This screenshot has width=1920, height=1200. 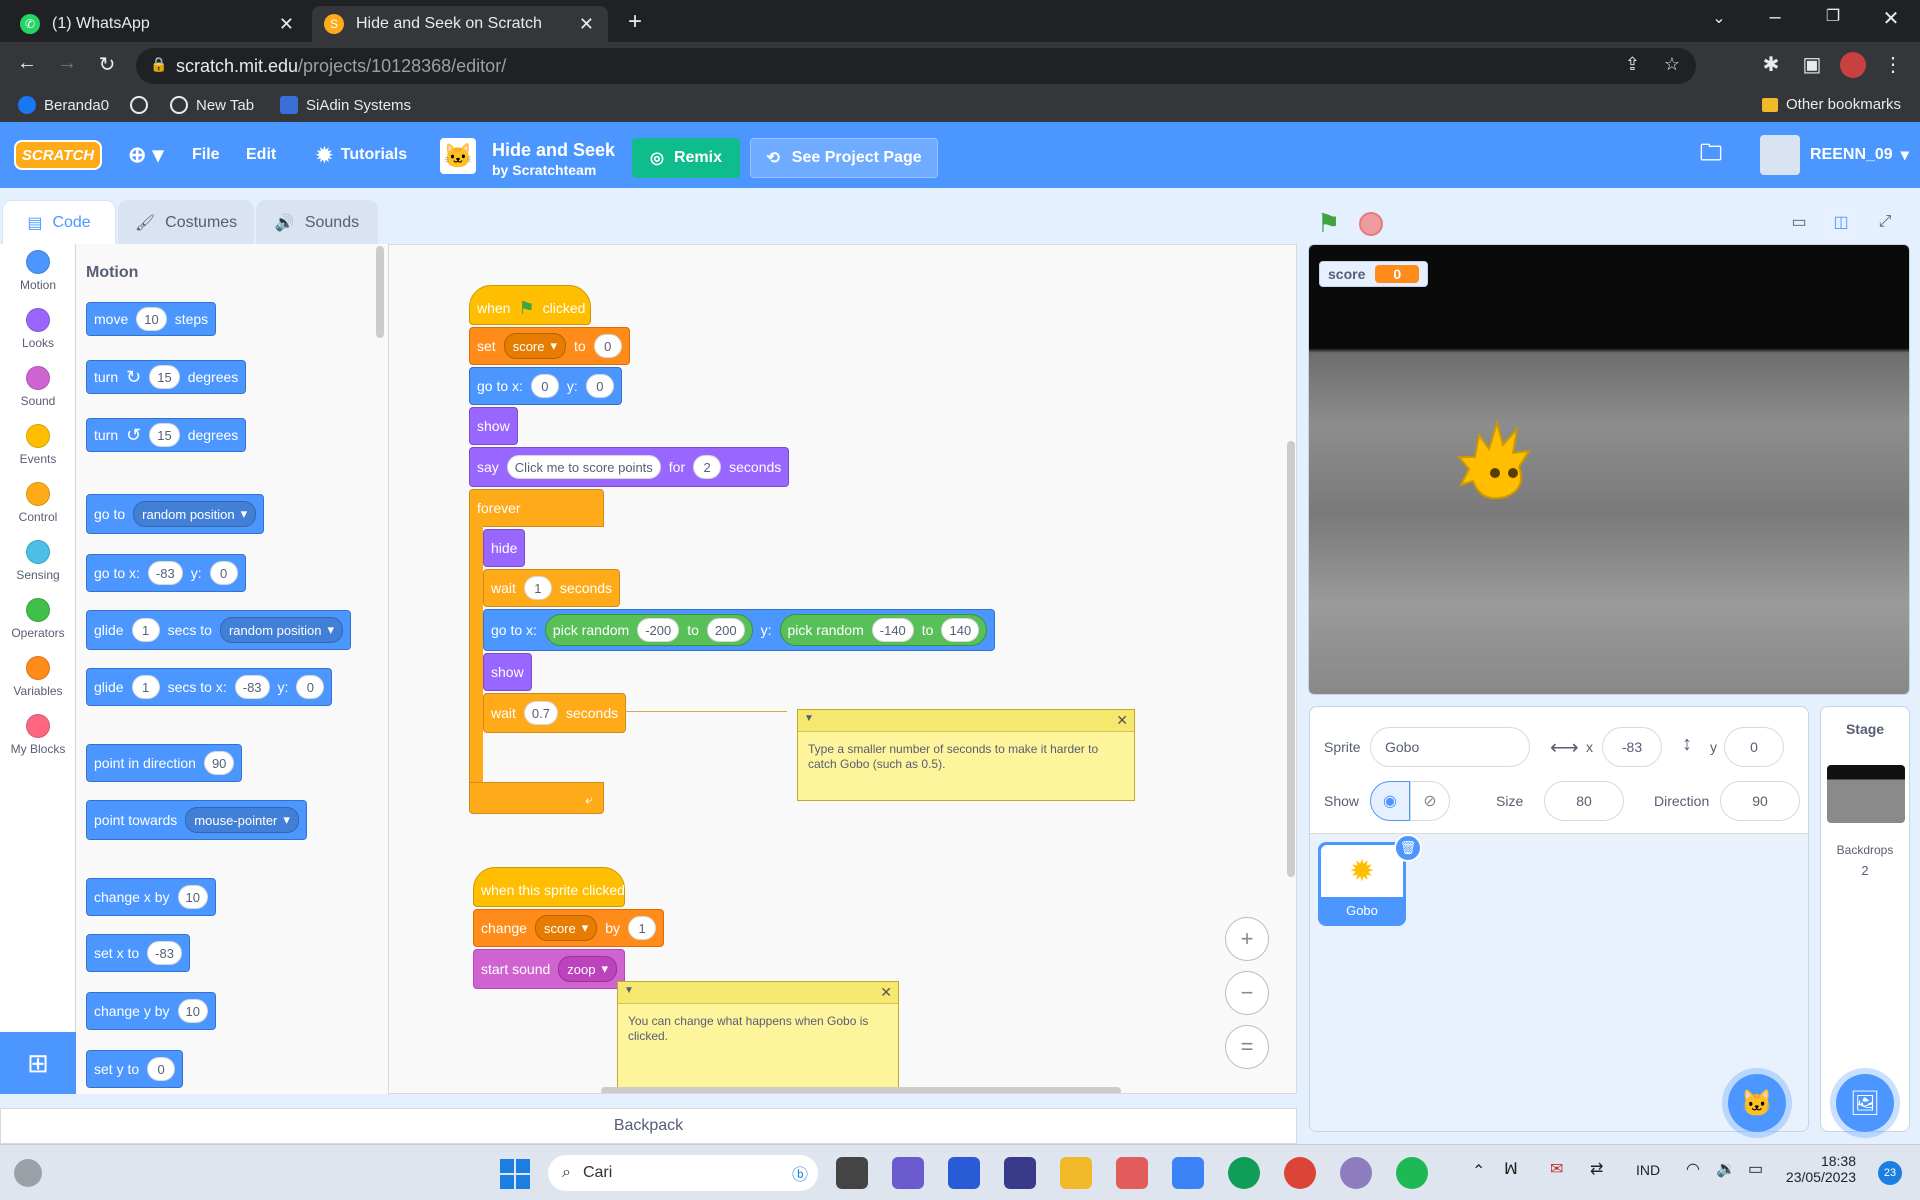 What do you see at coordinates (345, 105) in the screenshot?
I see `bookmark-siadin: SiAdin Systems` at bounding box center [345, 105].